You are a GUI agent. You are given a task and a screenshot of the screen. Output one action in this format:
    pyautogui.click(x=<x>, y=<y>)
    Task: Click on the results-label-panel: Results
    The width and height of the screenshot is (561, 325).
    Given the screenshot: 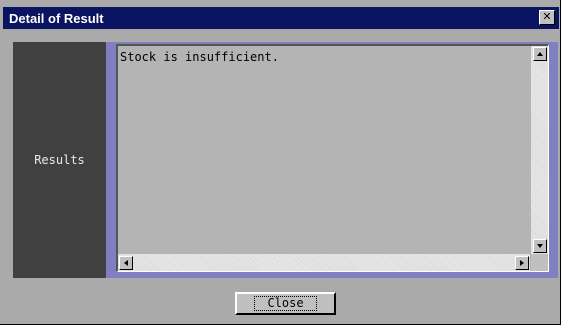 What is the action you would take?
    pyautogui.click(x=59, y=160)
    